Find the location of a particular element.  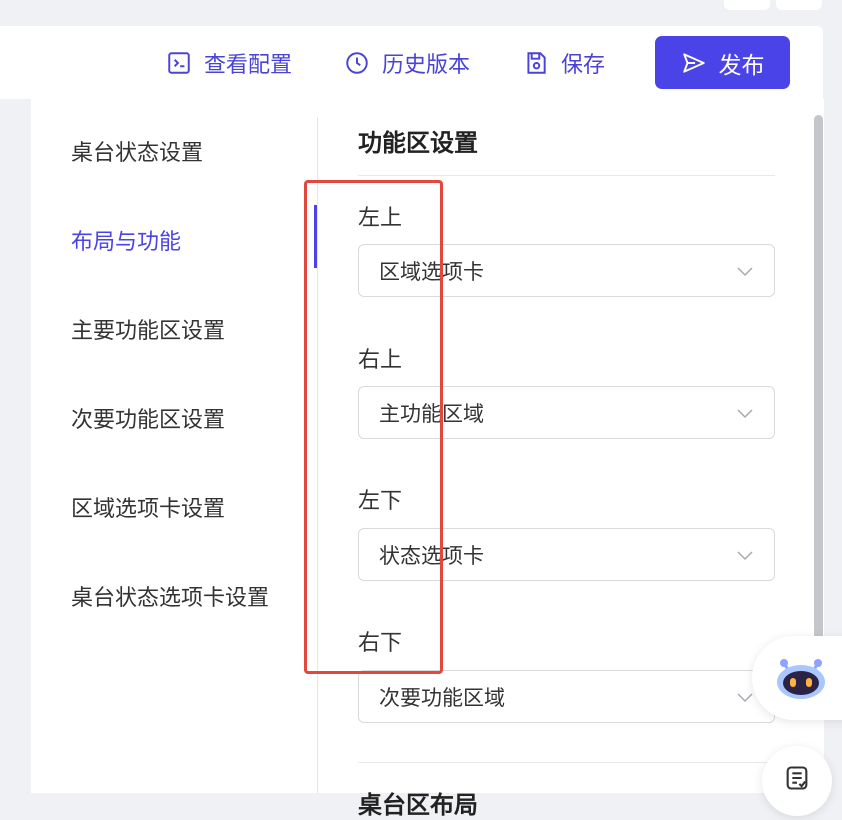

field-label-top-left: 左上 is located at coordinates (380, 218).